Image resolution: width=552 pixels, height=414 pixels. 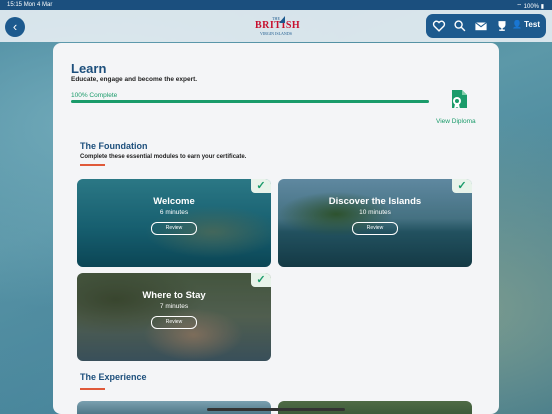 What do you see at coordinates (502, 26) in the screenshot?
I see `trophy-icon` at bounding box center [502, 26].